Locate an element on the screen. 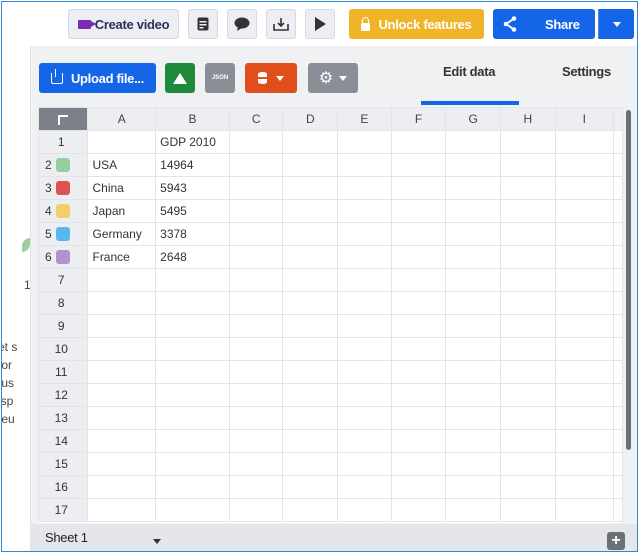 The height and width of the screenshot is (554, 641). grid-cell: 5495 is located at coordinates (192, 211).